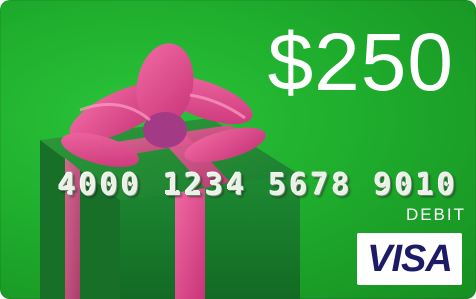 The height and width of the screenshot is (299, 476). Describe the element at coordinates (435, 214) in the screenshot. I see `card-type-label: DEBIT` at that location.